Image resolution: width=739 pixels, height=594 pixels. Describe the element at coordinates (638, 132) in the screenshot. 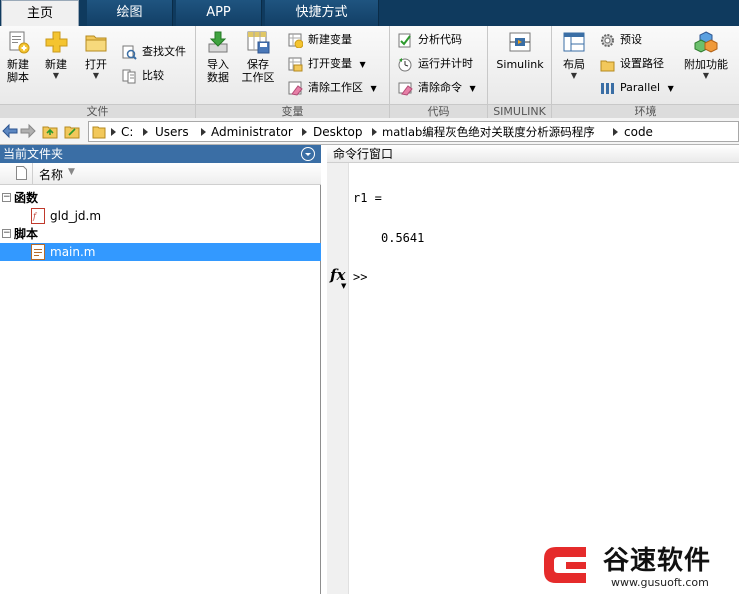

I see `path-crumb-code: code` at that location.